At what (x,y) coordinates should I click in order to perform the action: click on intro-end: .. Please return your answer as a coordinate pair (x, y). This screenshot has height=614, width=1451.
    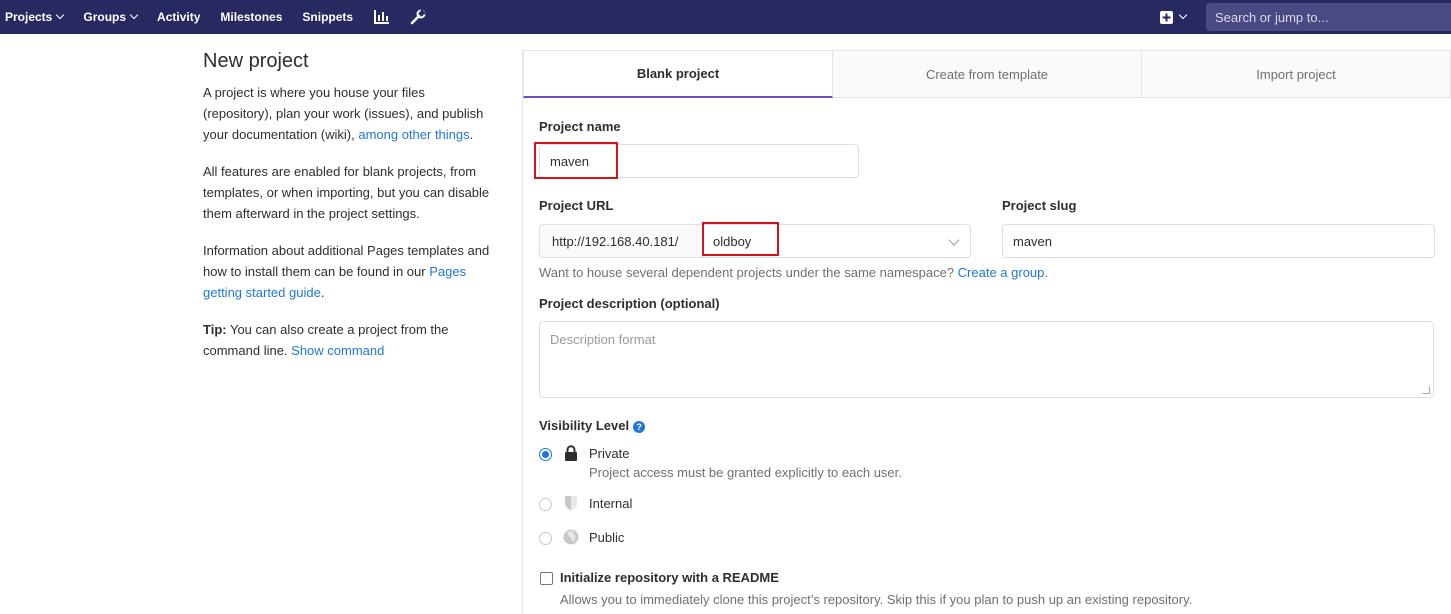
    Looking at the image, I should click on (471, 134).